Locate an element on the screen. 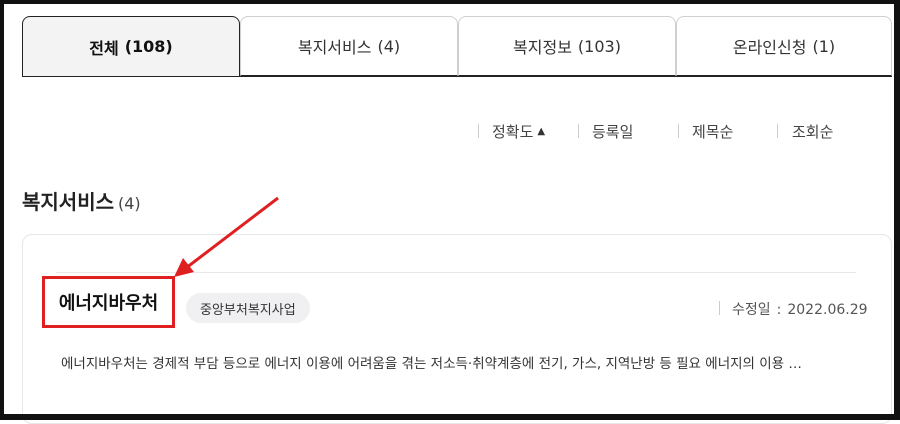 The height and width of the screenshot is (424, 900). sort-views-label: 조회순 is located at coordinates (813, 131).